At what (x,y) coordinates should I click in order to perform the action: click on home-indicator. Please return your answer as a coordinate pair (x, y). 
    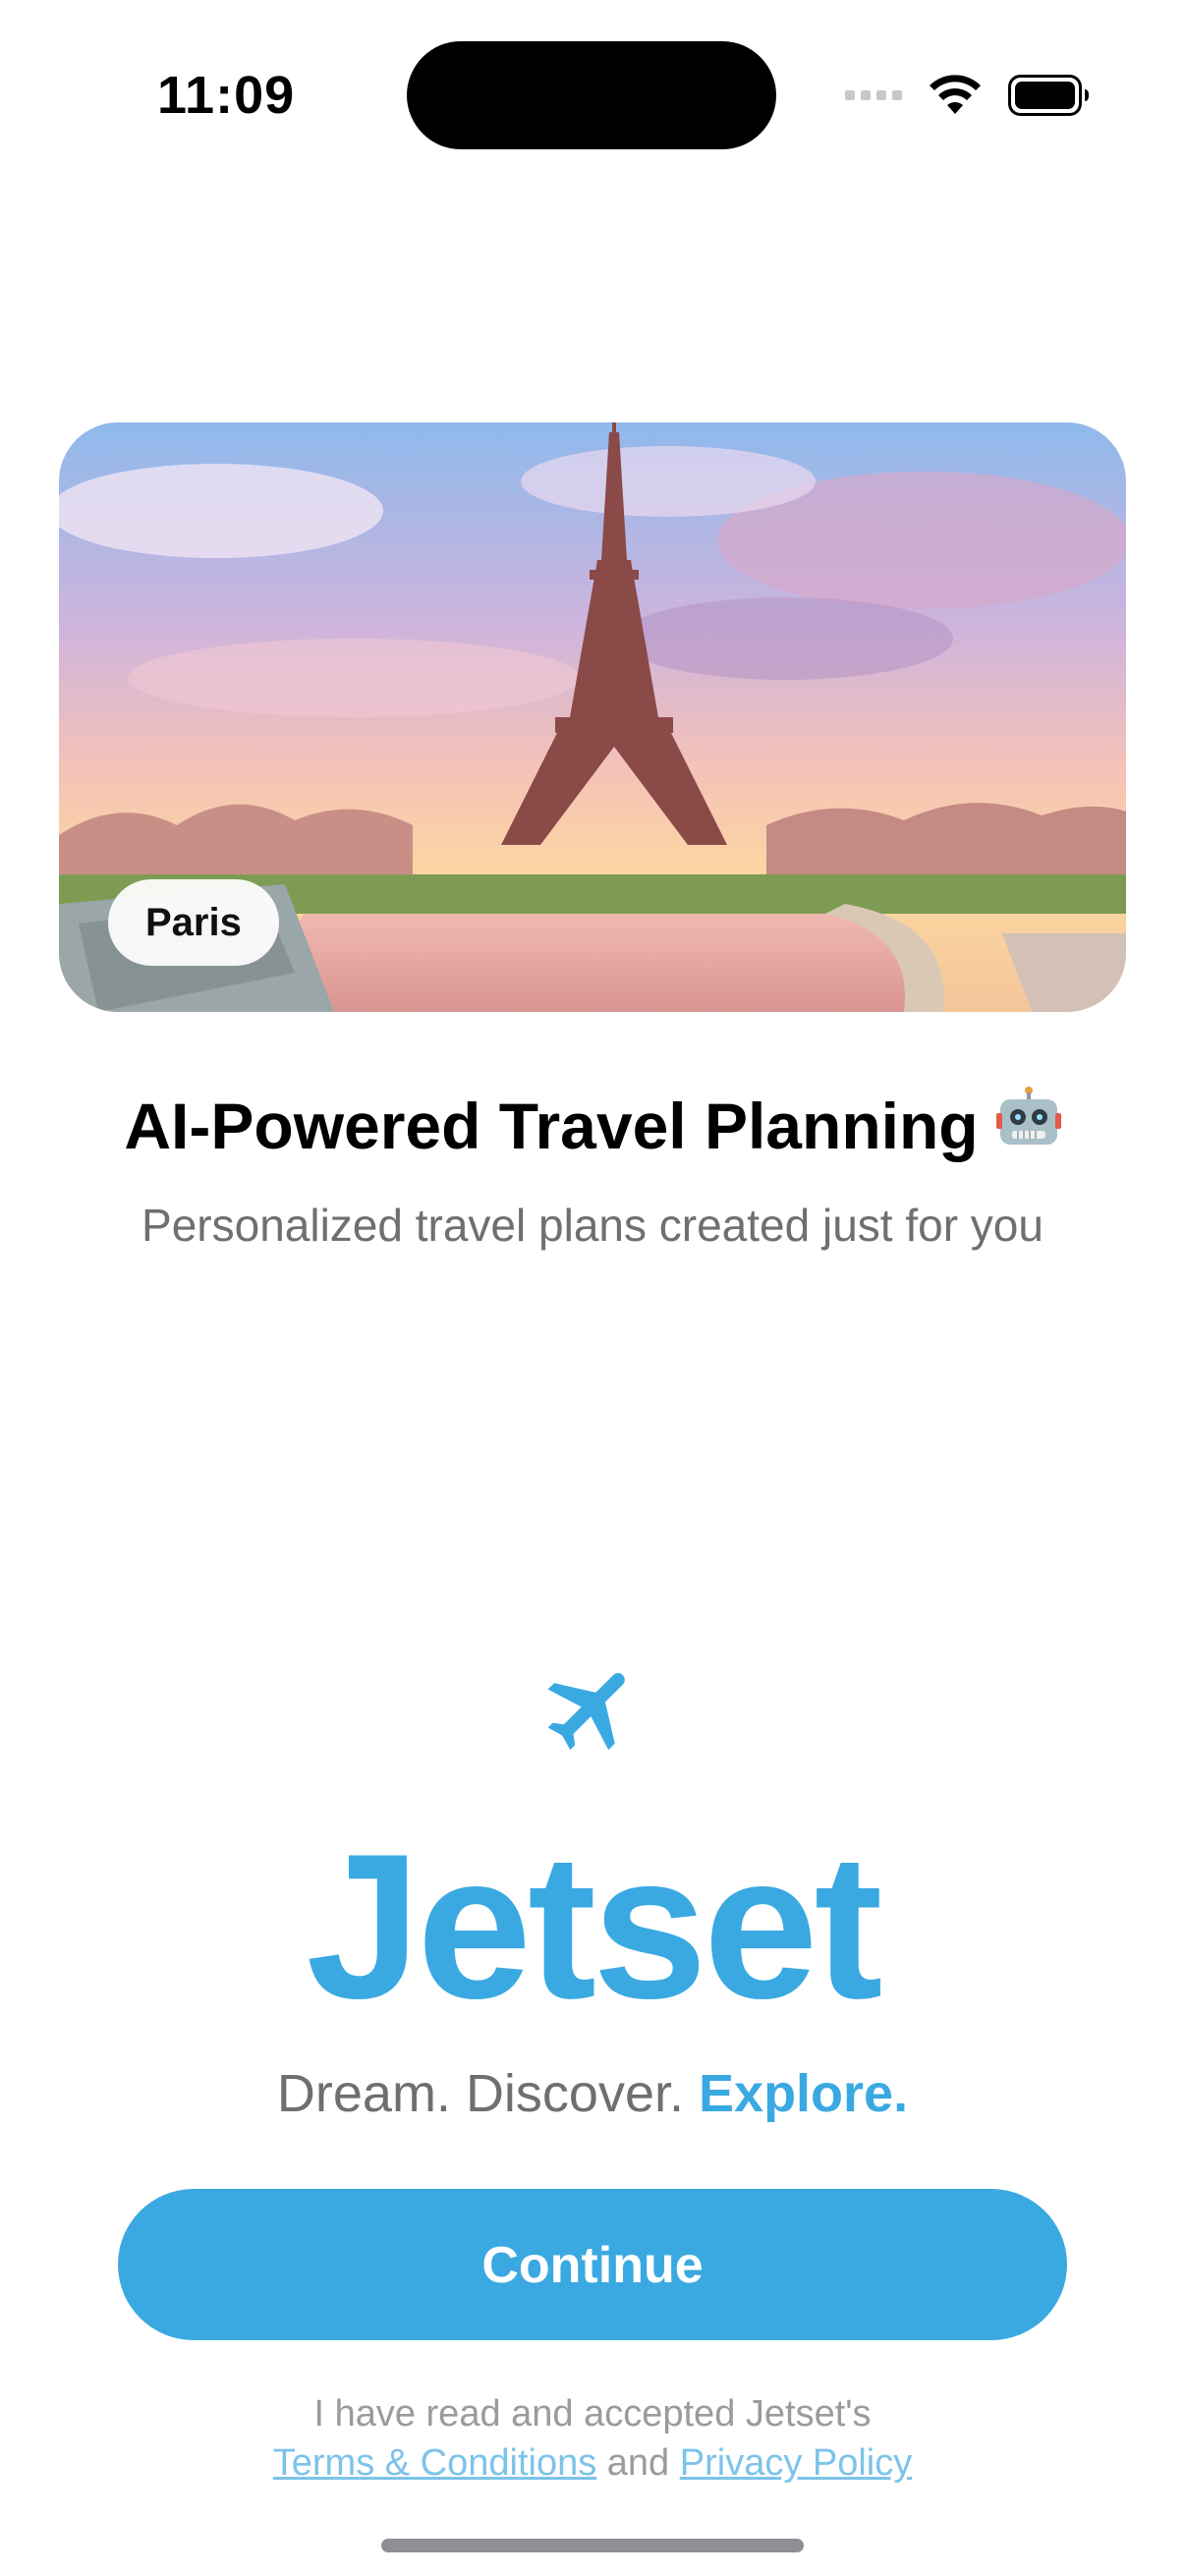
    Looking at the image, I should click on (592, 2545).